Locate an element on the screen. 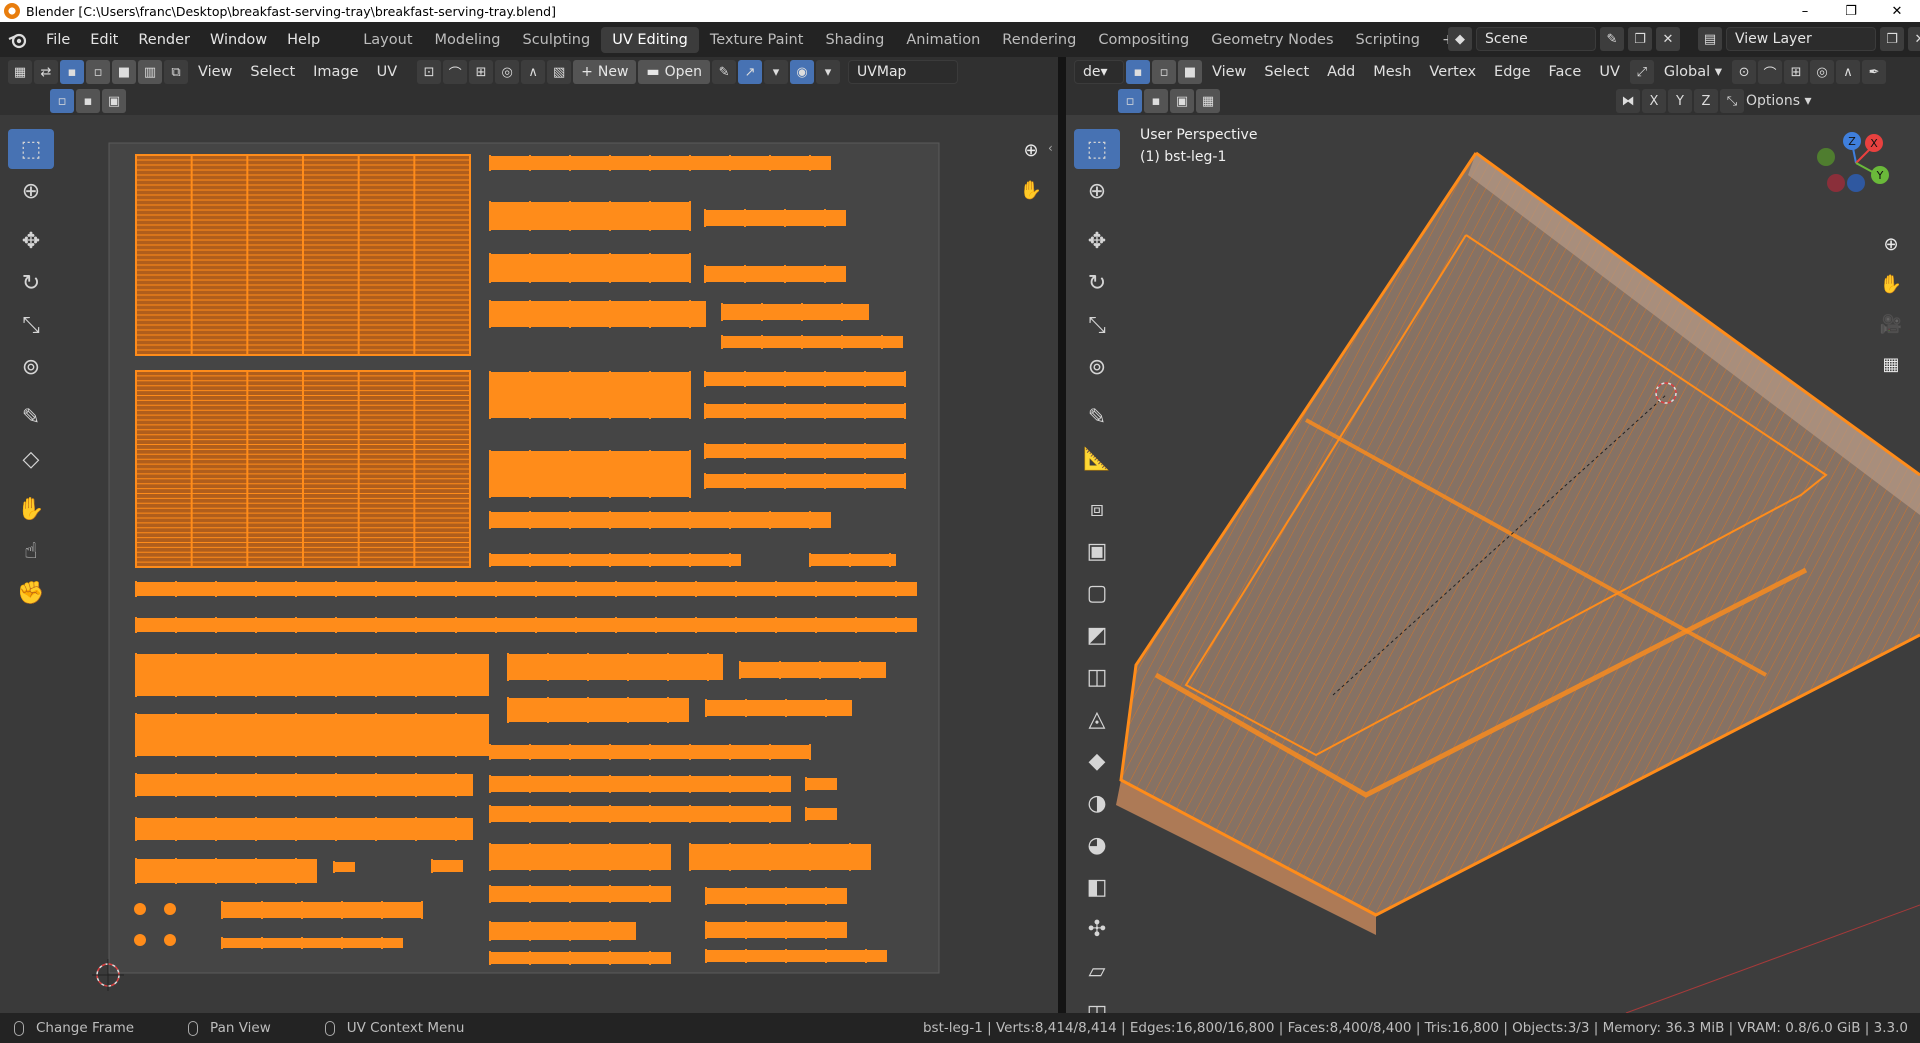 The height and width of the screenshot is (1043, 1920). tab-sculpting: Sculpting is located at coordinates (556, 40).